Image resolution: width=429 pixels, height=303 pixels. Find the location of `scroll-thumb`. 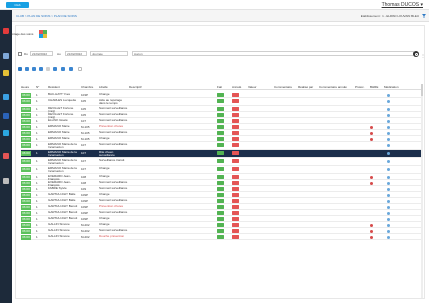

scroll-thumb is located at coordinates (422, 90).